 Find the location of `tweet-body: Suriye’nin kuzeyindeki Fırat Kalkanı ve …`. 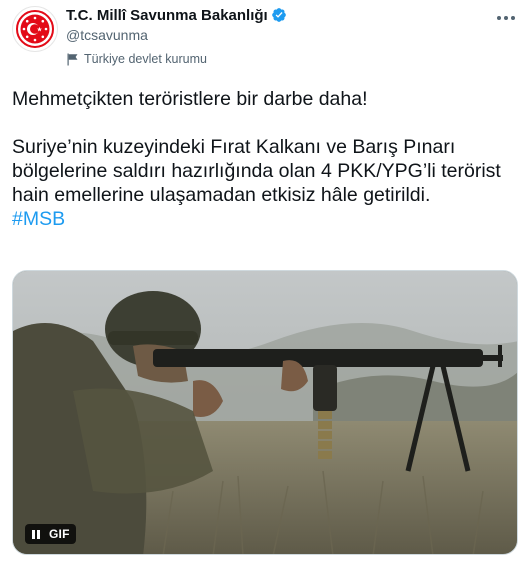

tweet-body: Suriye’nin kuzeyindeki Fırat Kalkanı ve … is located at coordinates (256, 171).